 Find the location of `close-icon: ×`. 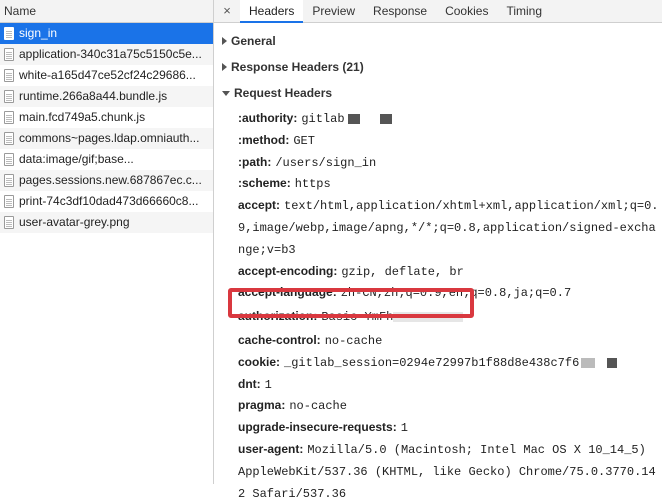

close-icon: × is located at coordinates (227, 11).